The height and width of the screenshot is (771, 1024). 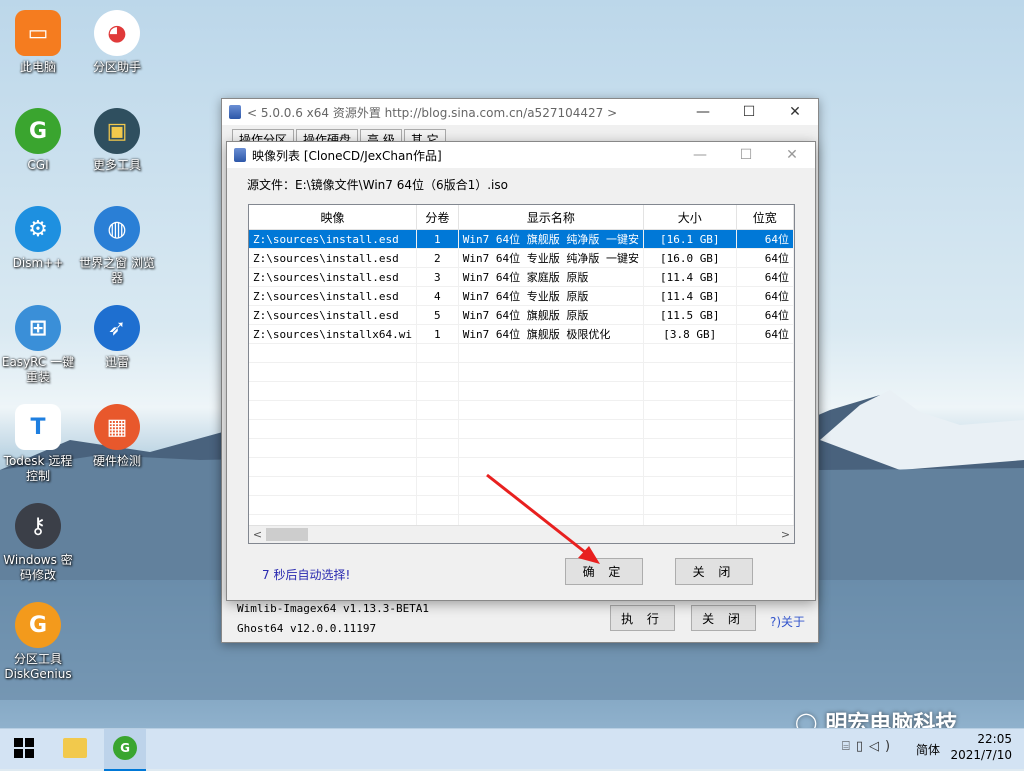 What do you see at coordinates (543, 518) in the screenshot?
I see `annotation-arrow` at bounding box center [543, 518].